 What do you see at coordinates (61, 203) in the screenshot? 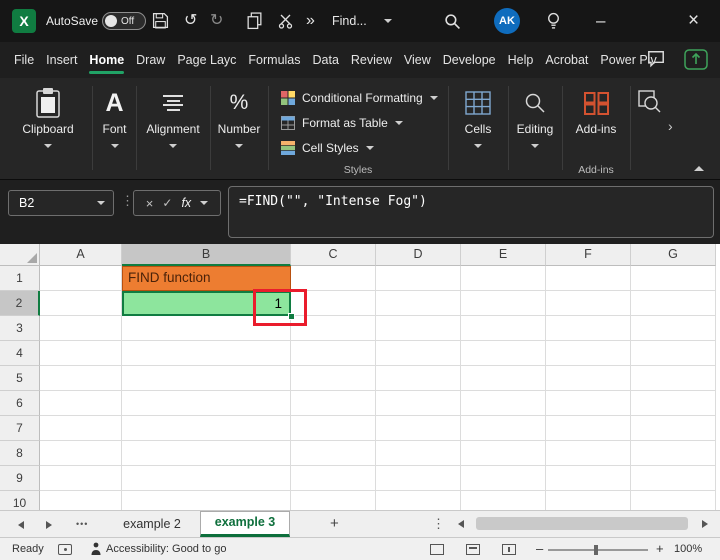
I see `name-box: B2` at bounding box center [61, 203].